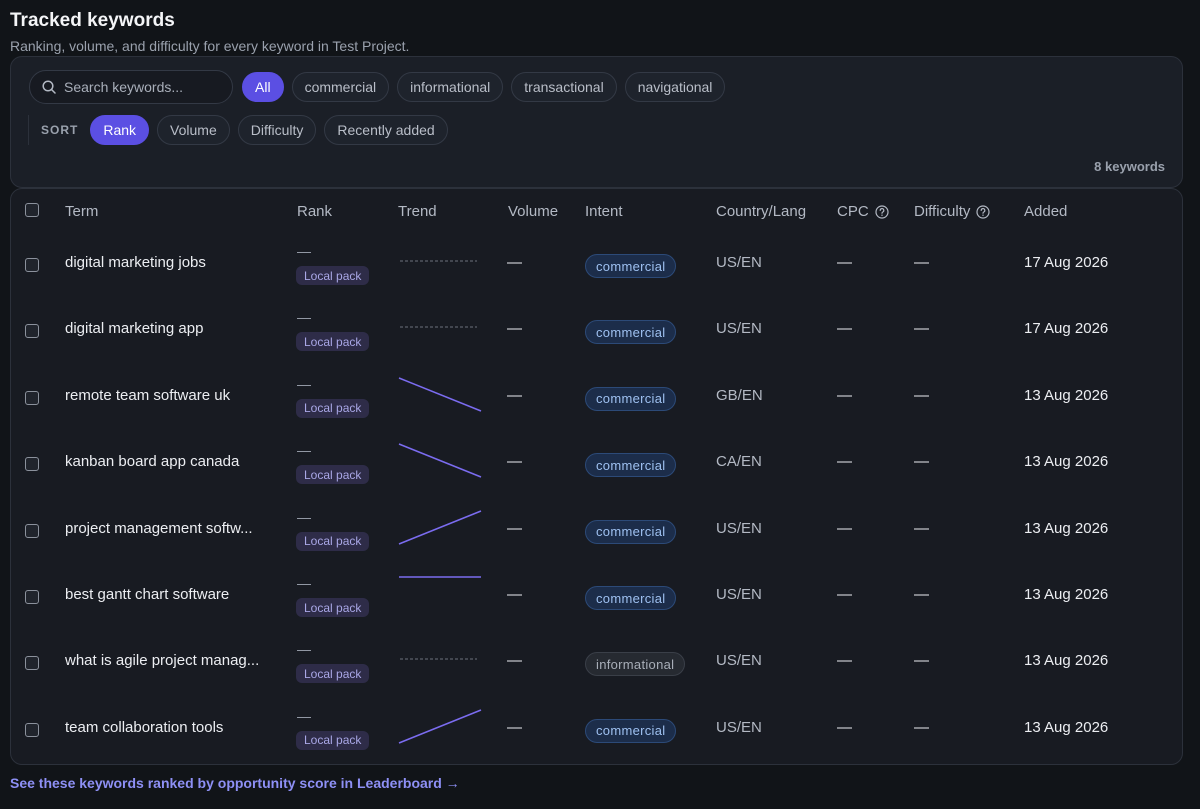 This screenshot has height=809, width=1200. I want to click on column-rank: Rank, so click(314, 211).